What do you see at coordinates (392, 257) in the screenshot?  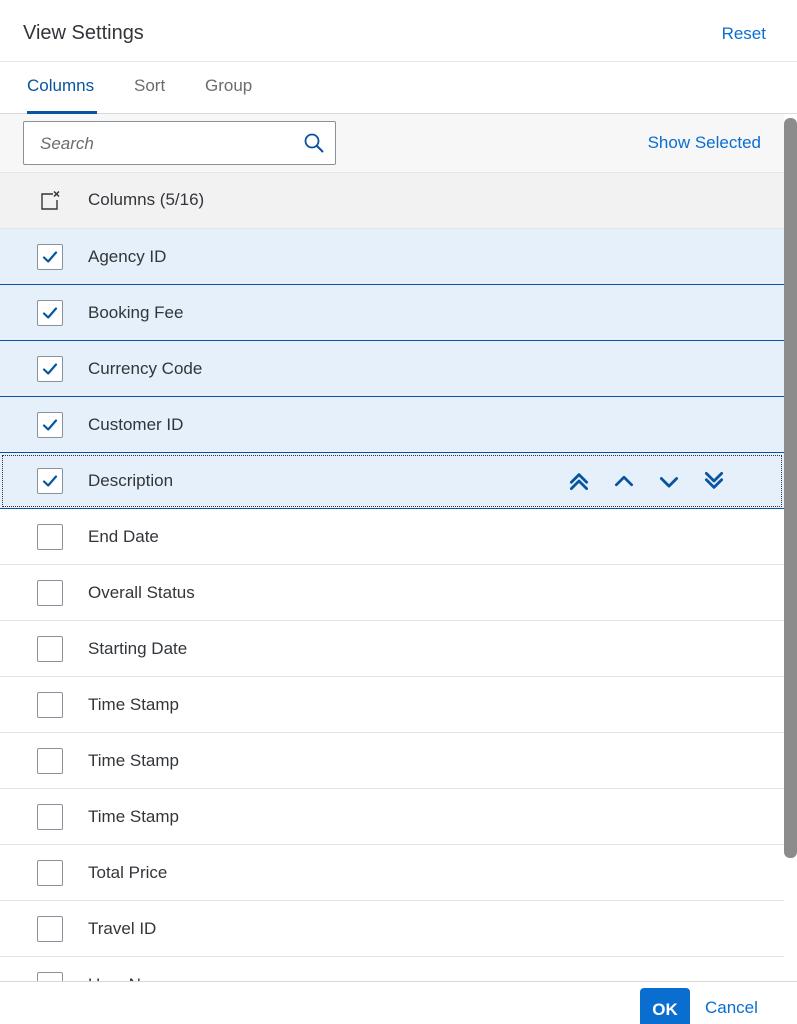 I see `column-row: Agency ID` at bounding box center [392, 257].